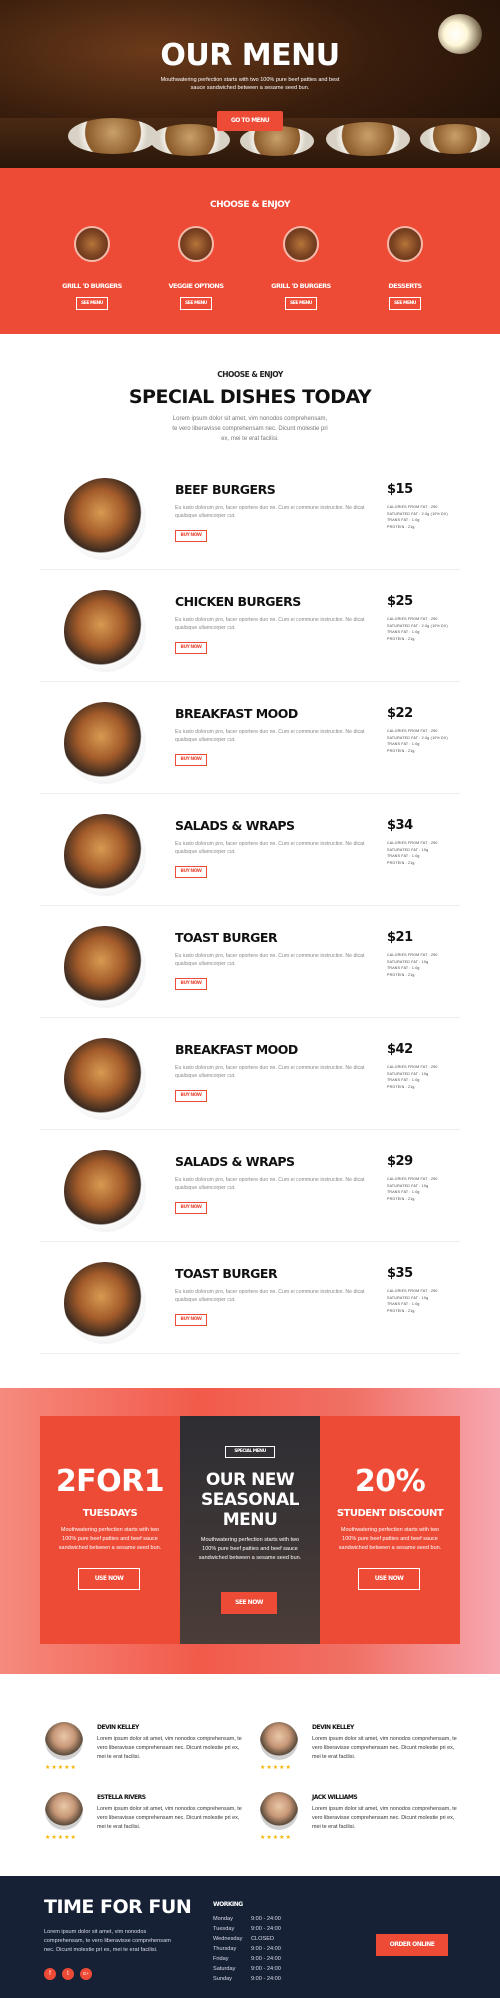  What do you see at coordinates (253, 1939) in the screenshot?
I see `hours-row: Wednesday CLOSED` at bounding box center [253, 1939].